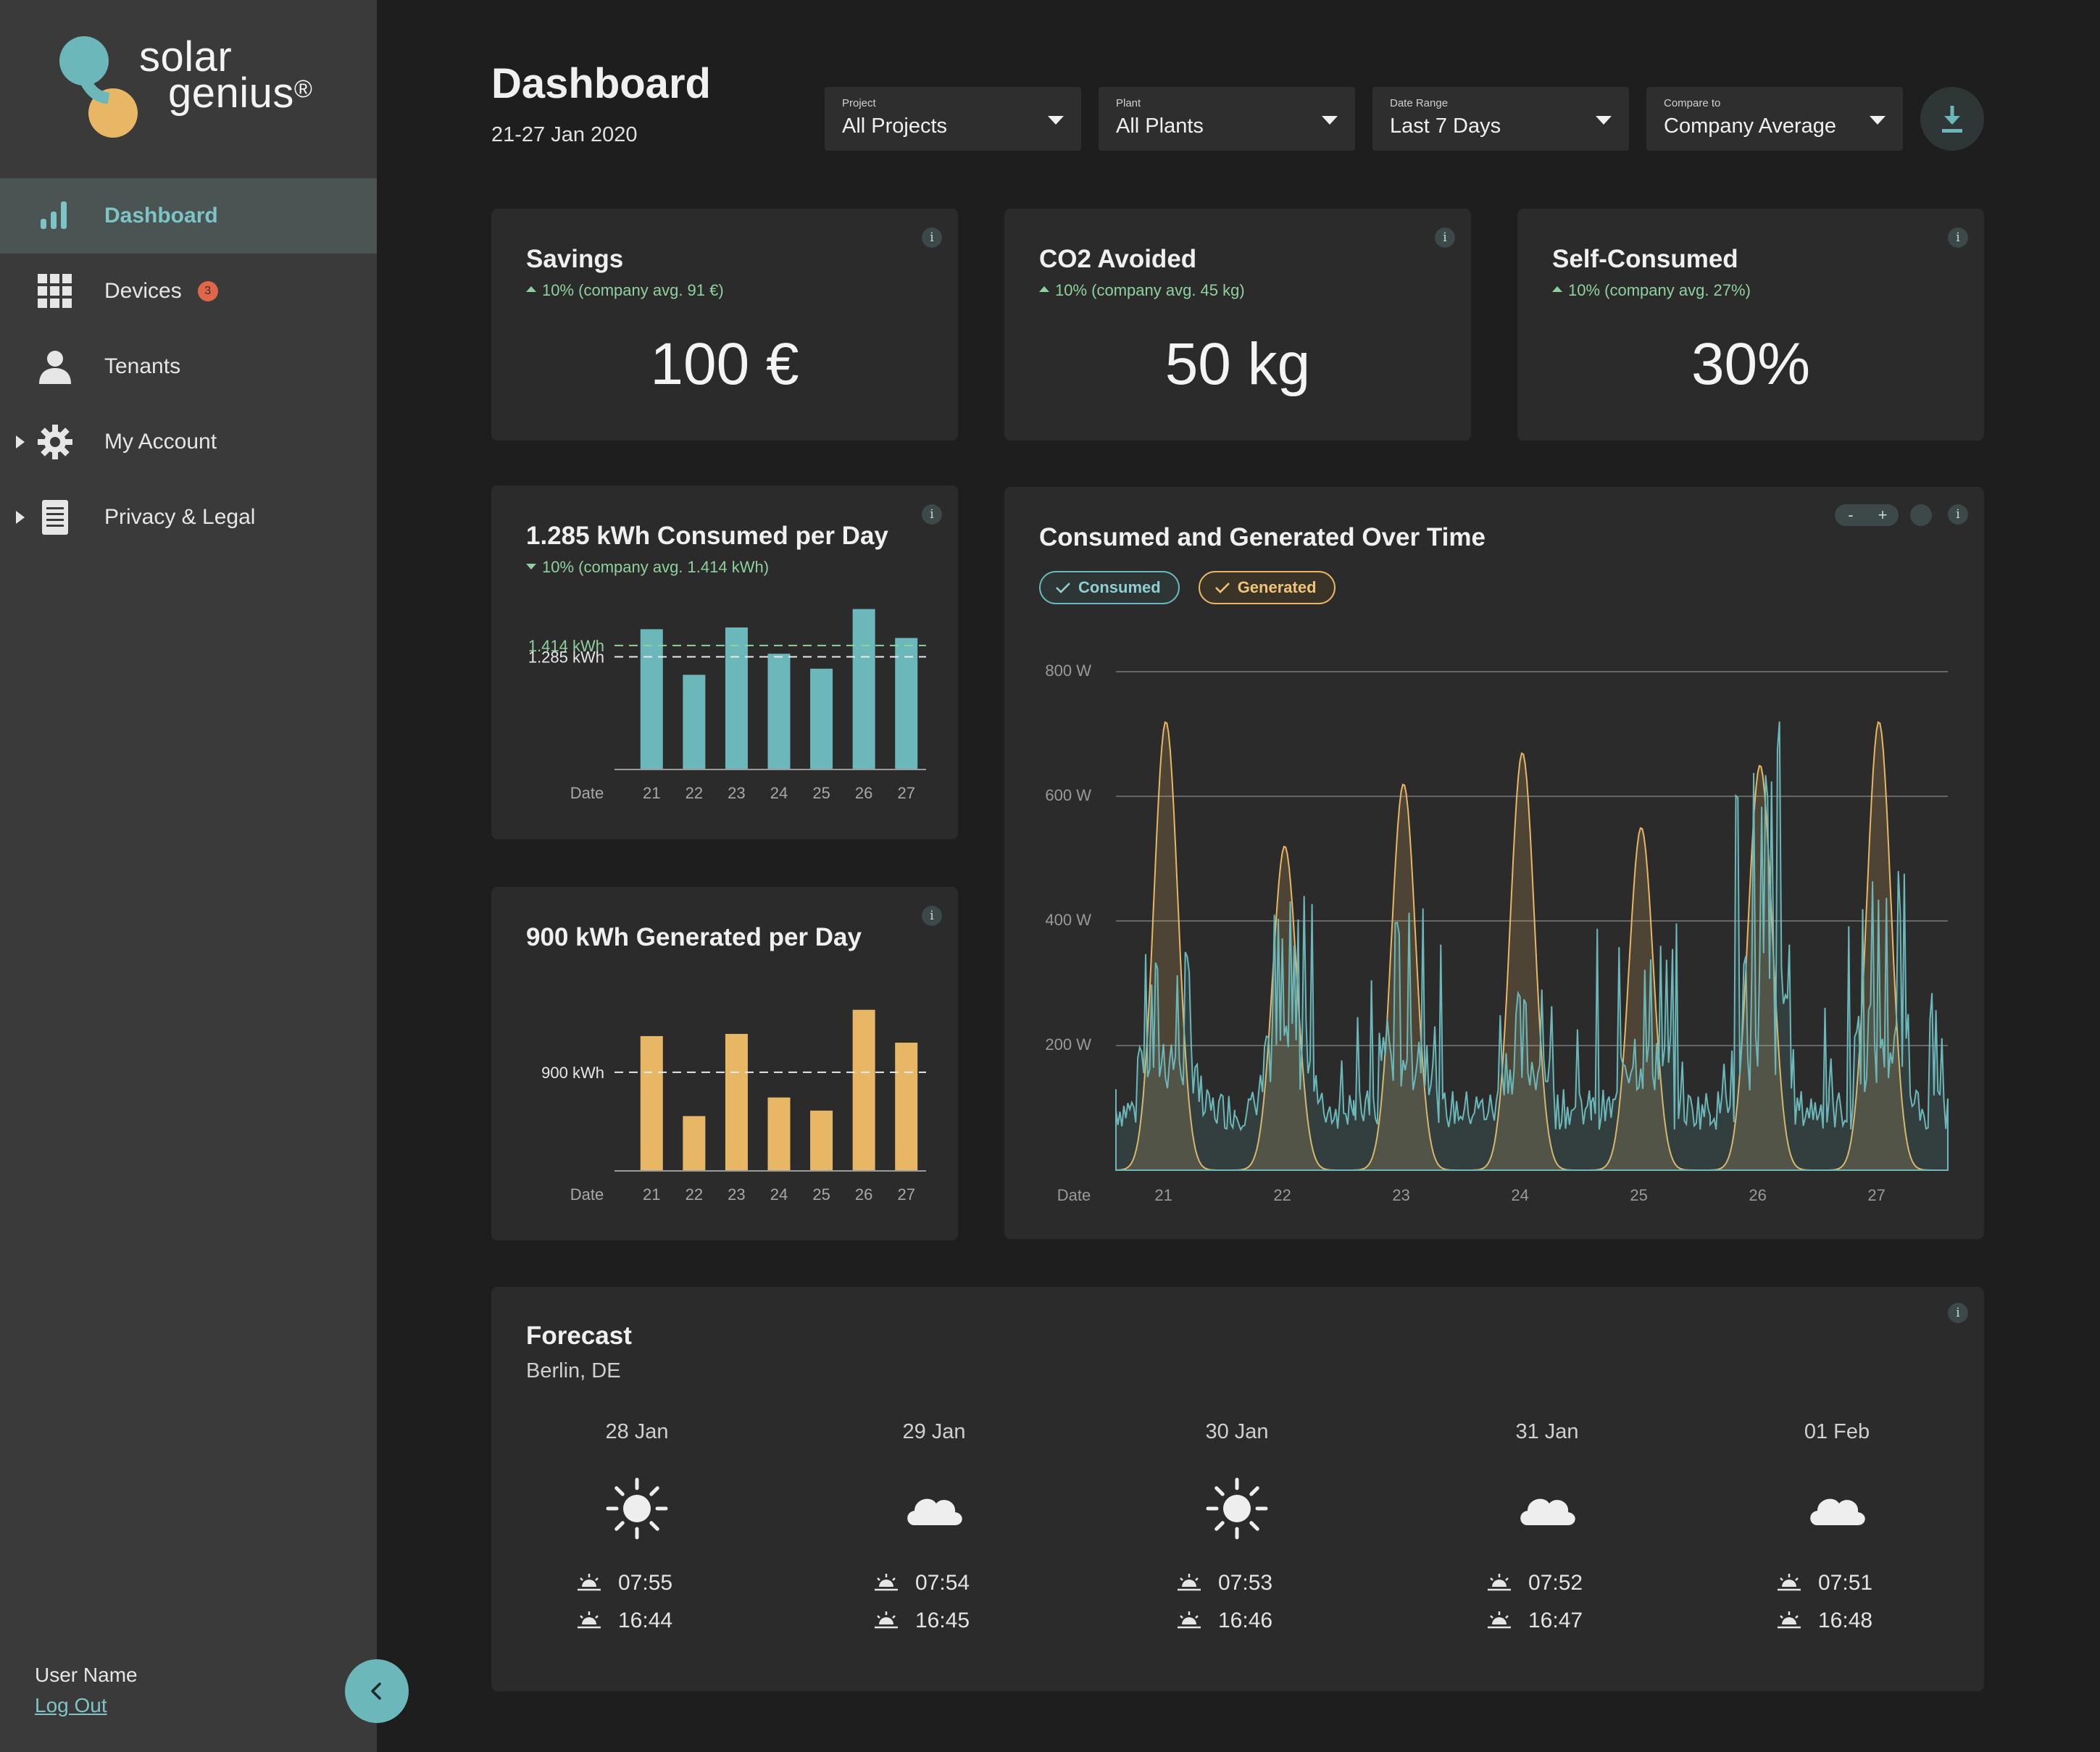  What do you see at coordinates (55, 517) in the screenshot?
I see `document-icon` at bounding box center [55, 517].